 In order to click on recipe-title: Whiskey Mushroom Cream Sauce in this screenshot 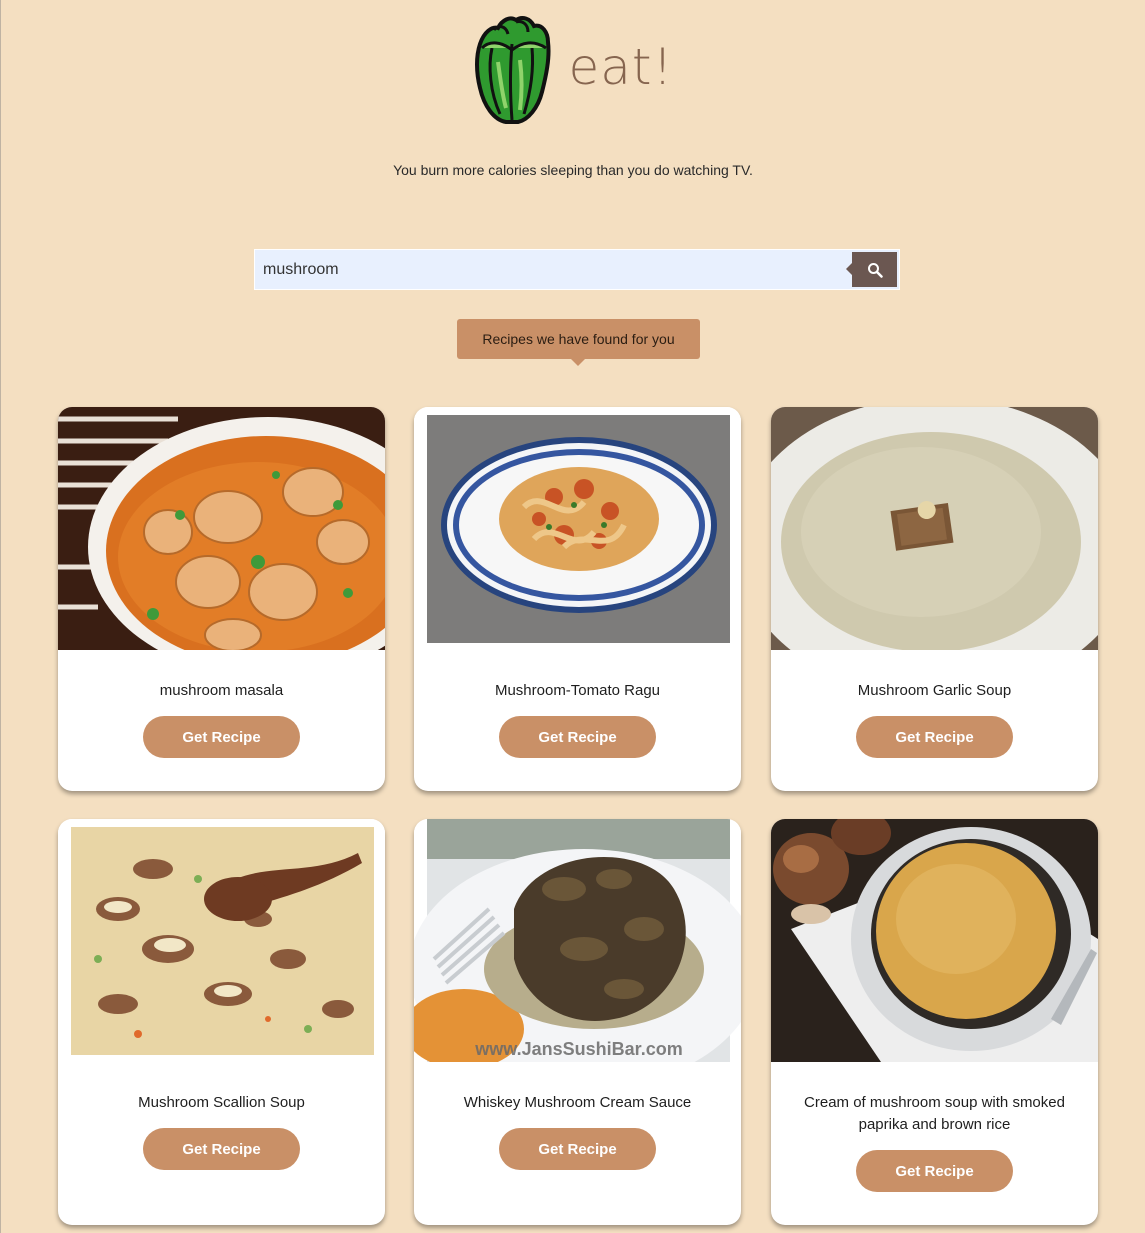, I will do `click(577, 1102)`.